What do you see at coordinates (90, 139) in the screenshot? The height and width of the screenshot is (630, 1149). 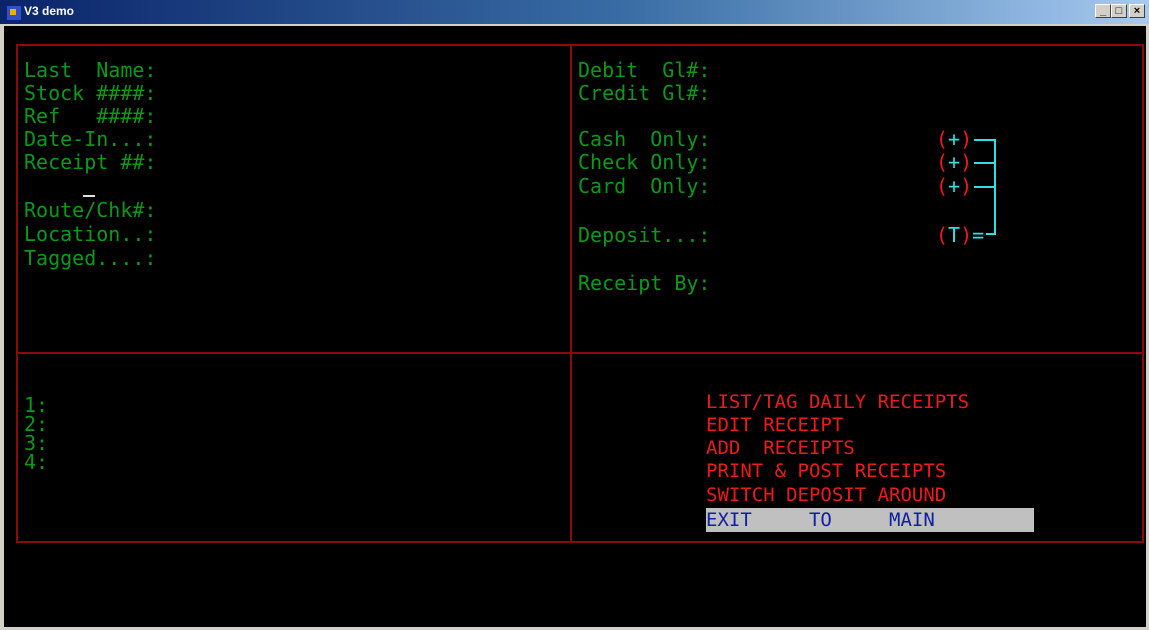 I see `field-date-in-label: Date-In...:` at bounding box center [90, 139].